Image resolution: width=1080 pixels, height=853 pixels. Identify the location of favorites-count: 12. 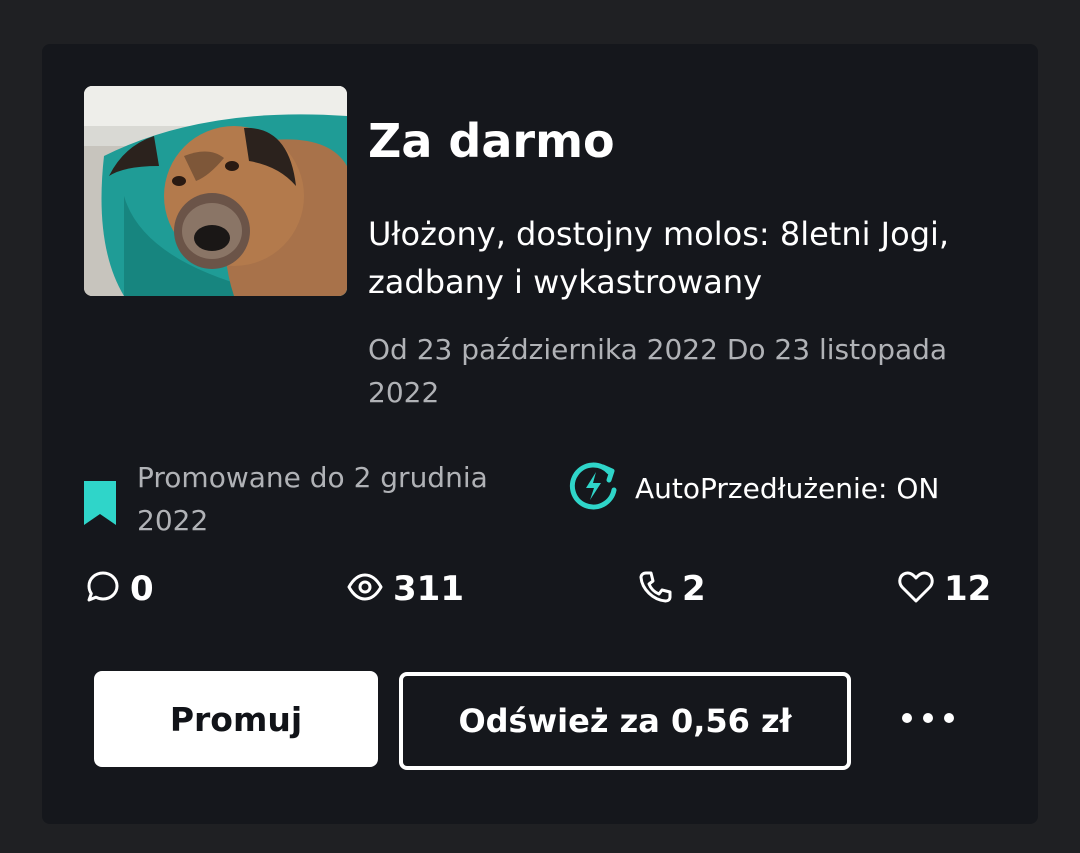
(968, 589).